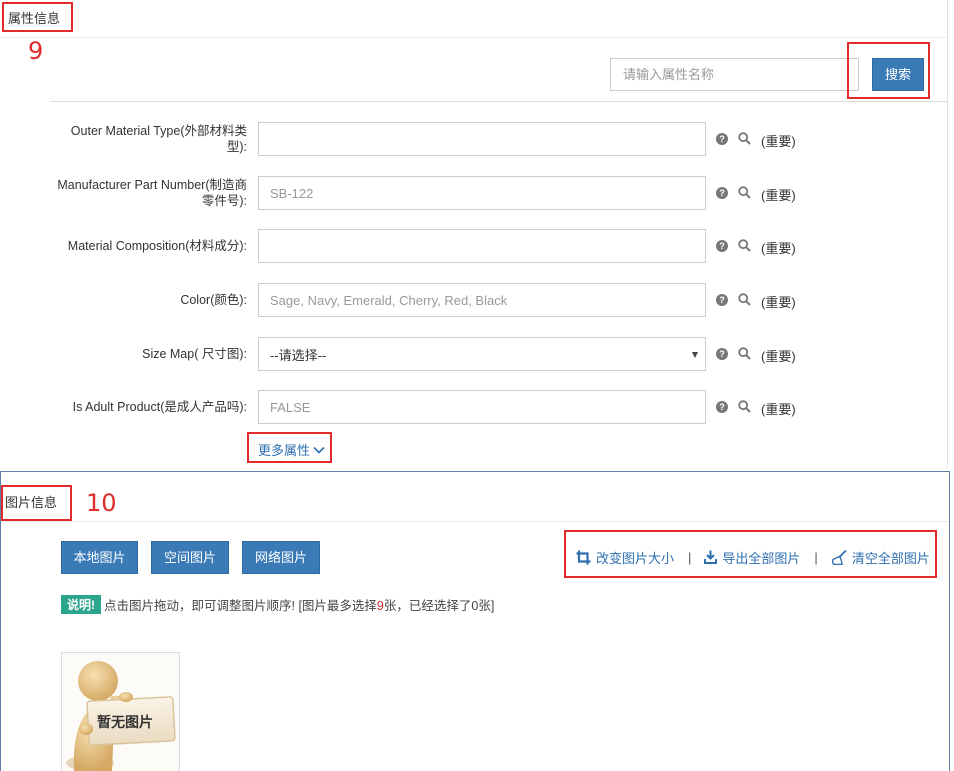 This screenshot has height=771, width=954. I want to click on annotation-box-image-title, so click(36, 503).